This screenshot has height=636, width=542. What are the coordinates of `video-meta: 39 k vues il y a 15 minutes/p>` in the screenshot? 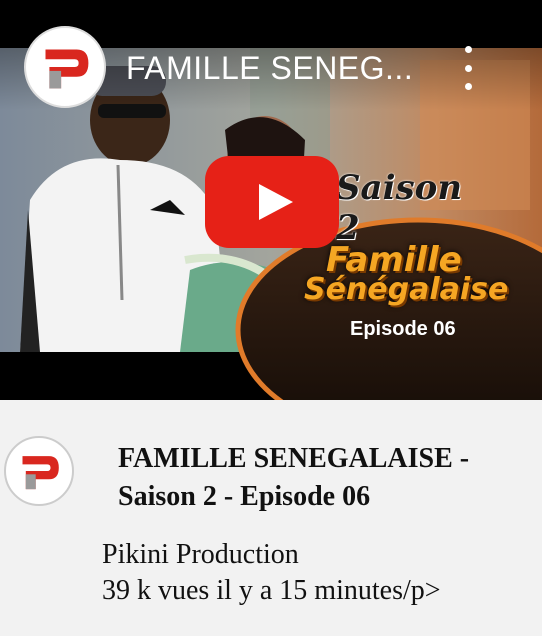 It's located at (271, 590).